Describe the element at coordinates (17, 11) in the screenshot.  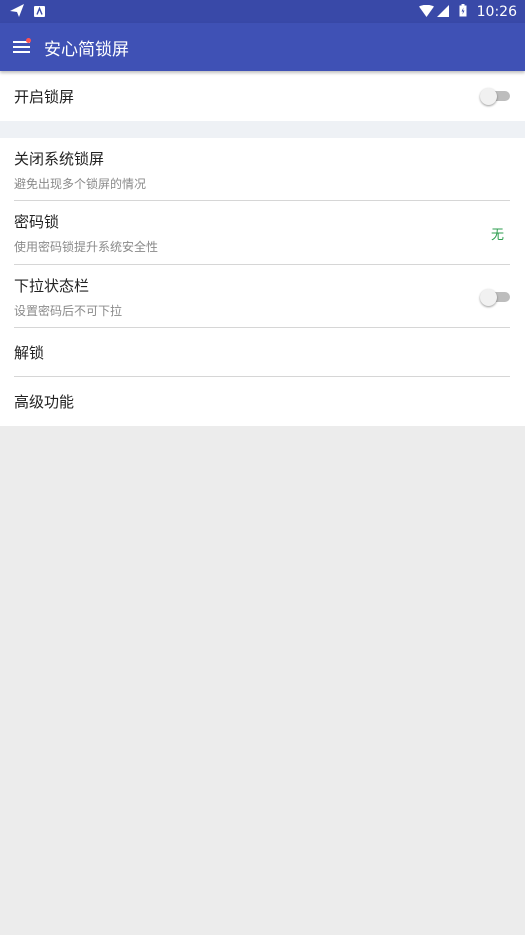
I see `send-icon` at that location.